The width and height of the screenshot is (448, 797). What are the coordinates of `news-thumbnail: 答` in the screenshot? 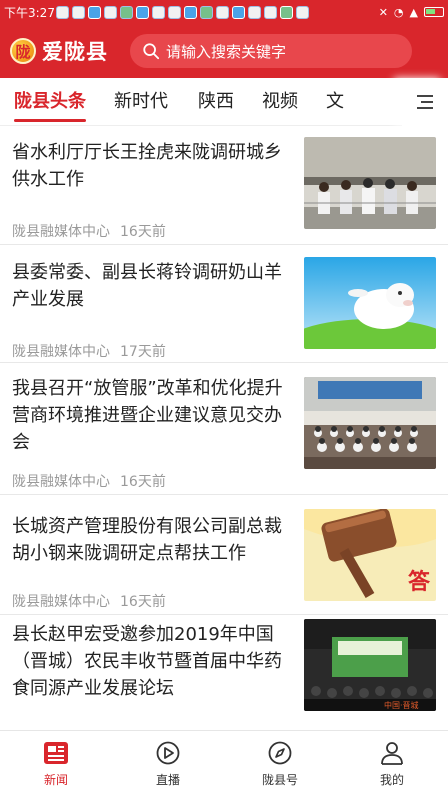 It's located at (370, 555).